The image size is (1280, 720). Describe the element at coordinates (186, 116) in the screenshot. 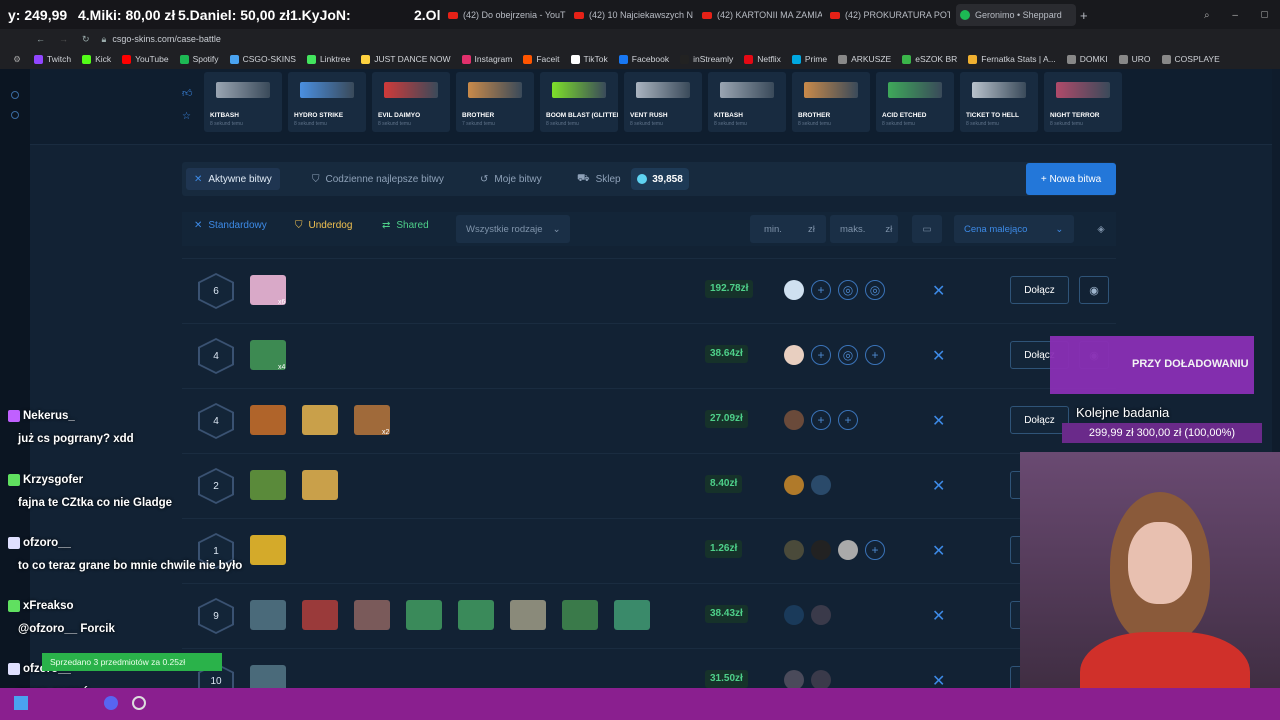

I see `star-icon: ☆` at that location.